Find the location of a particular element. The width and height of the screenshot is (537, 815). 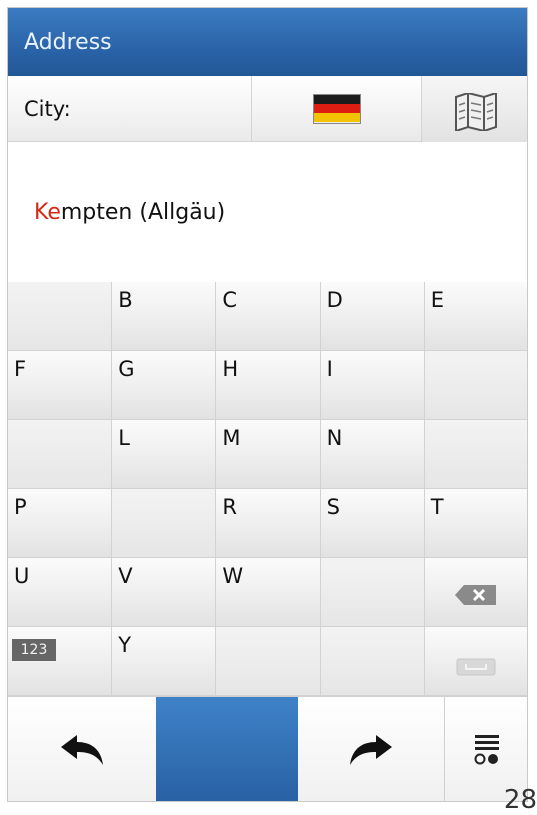

key-label: B is located at coordinates (125, 300).